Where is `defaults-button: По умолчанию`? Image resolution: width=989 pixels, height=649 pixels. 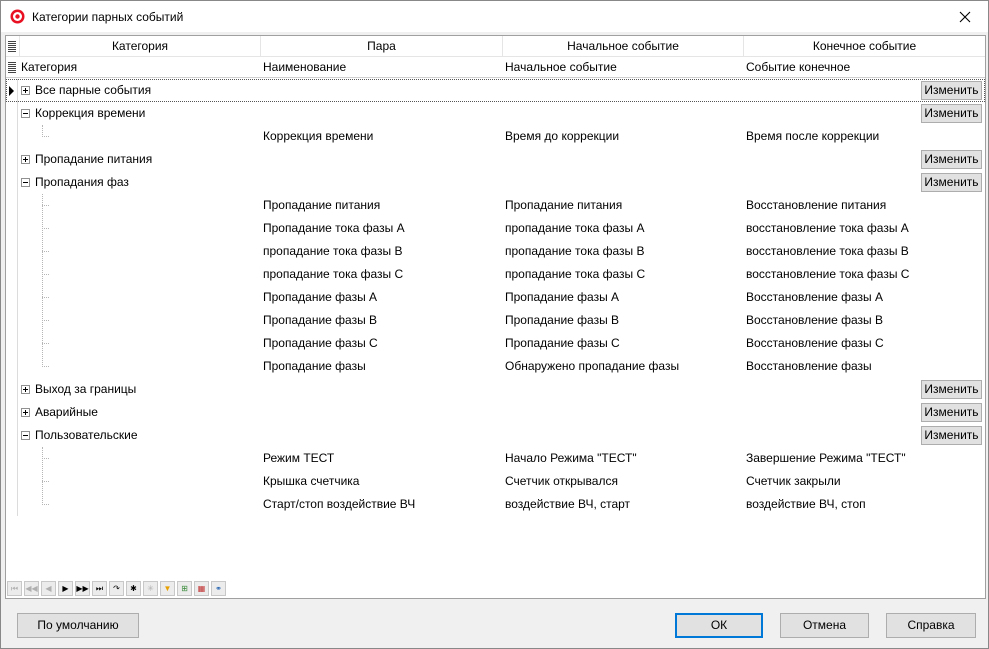
defaults-button: По умолчанию is located at coordinates (78, 625).